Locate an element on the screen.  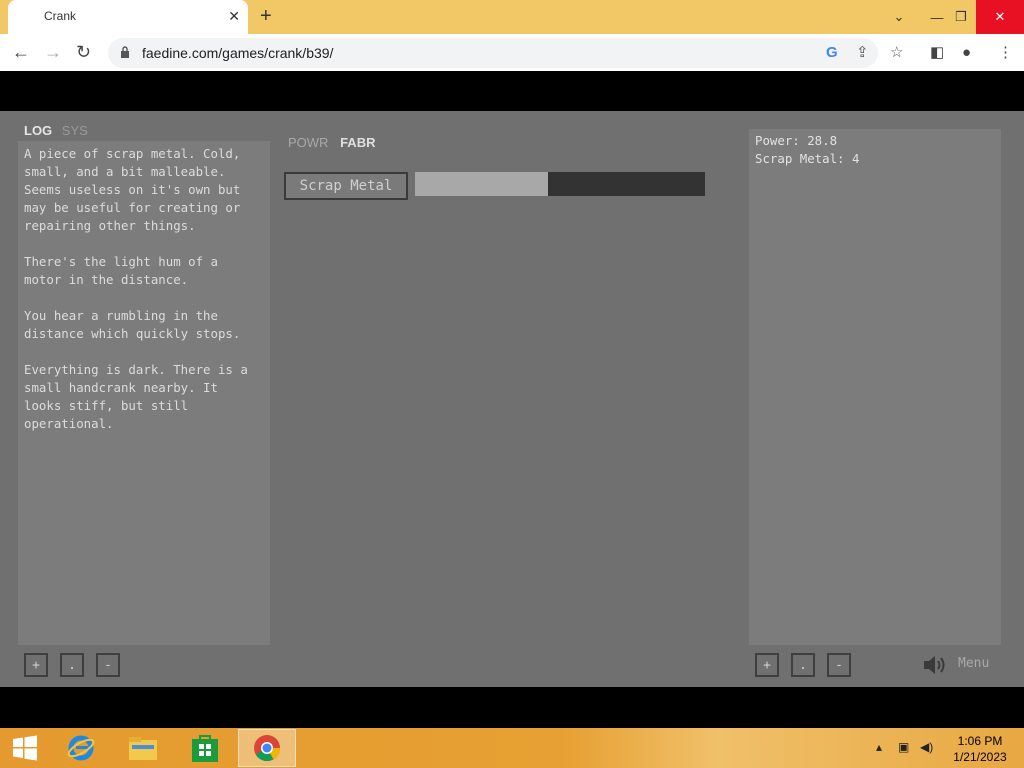
right-zoom-out-button: - is located at coordinates (839, 665).